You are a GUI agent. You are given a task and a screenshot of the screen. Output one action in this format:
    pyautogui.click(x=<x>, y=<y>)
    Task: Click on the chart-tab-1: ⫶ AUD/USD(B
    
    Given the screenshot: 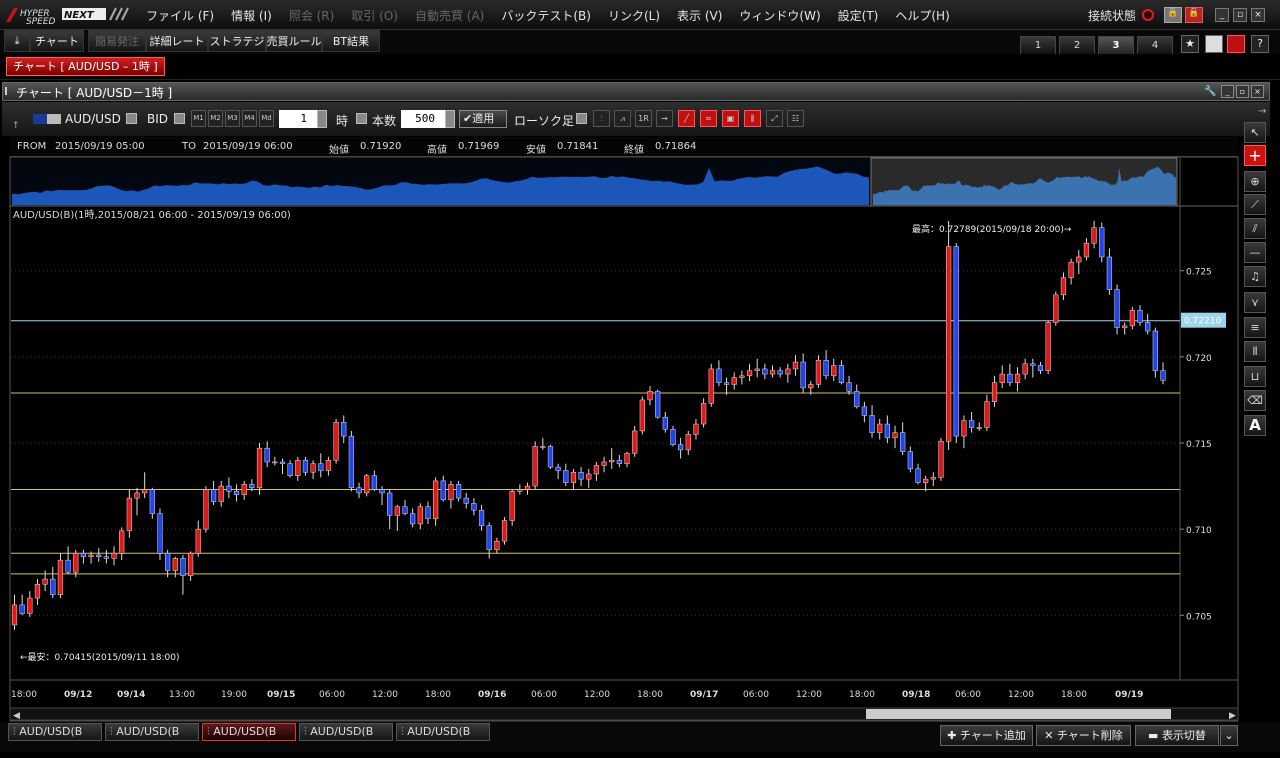 What is the action you would take?
    pyautogui.click(x=152, y=732)
    